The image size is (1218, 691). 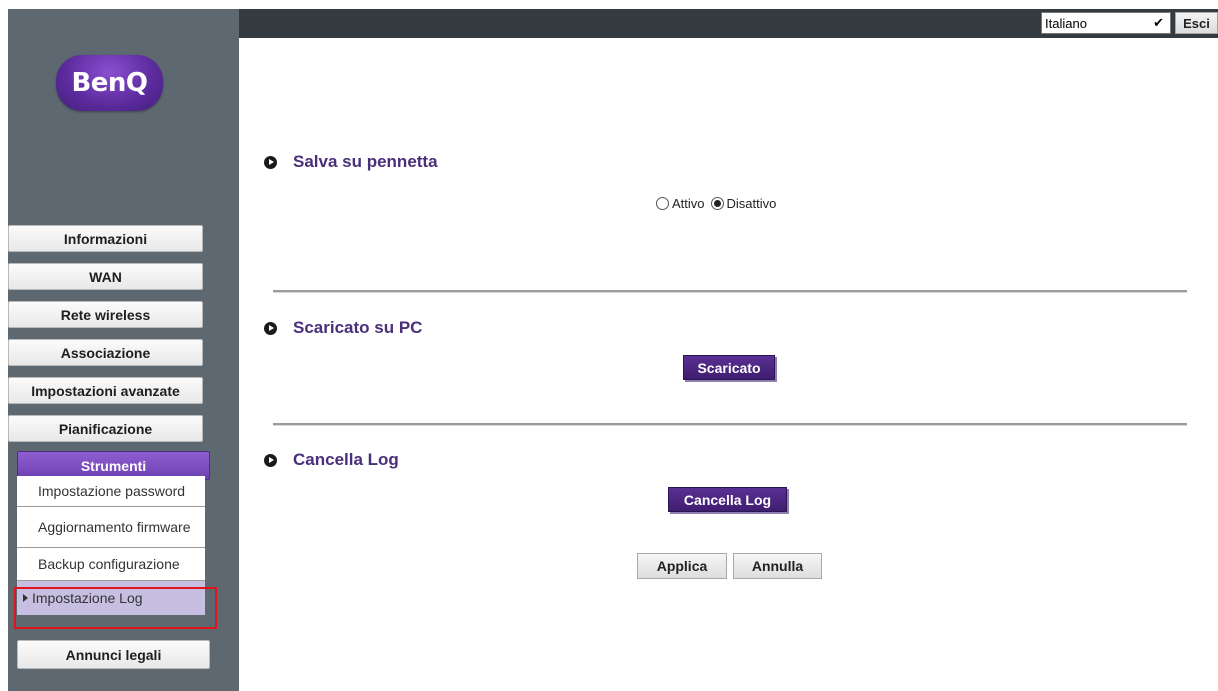 What do you see at coordinates (729, 367) in the screenshot?
I see `download-button: Scaricato` at bounding box center [729, 367].